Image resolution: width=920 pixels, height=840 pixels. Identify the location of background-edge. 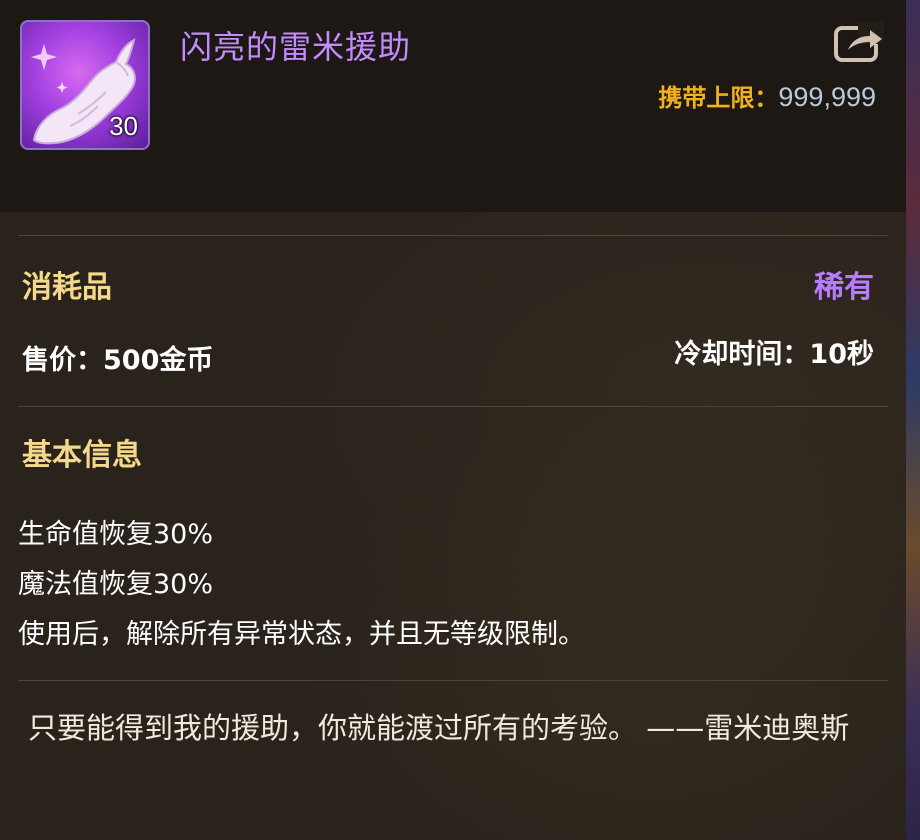
(913, 420).